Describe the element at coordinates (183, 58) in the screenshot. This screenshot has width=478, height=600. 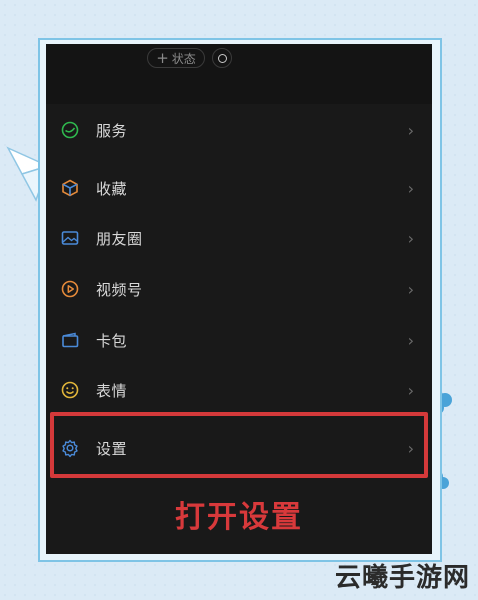
I see `status-label: 状态` at that location.